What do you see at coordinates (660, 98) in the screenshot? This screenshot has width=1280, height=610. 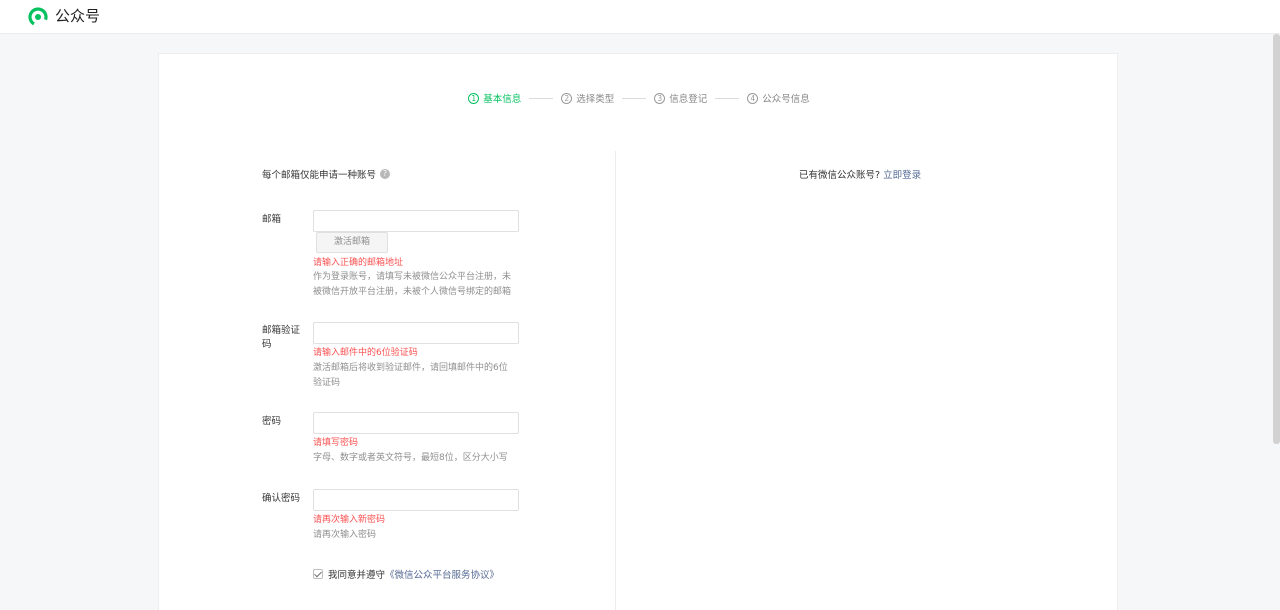 I see `step-number: 3` at bounding box center [660, 98].